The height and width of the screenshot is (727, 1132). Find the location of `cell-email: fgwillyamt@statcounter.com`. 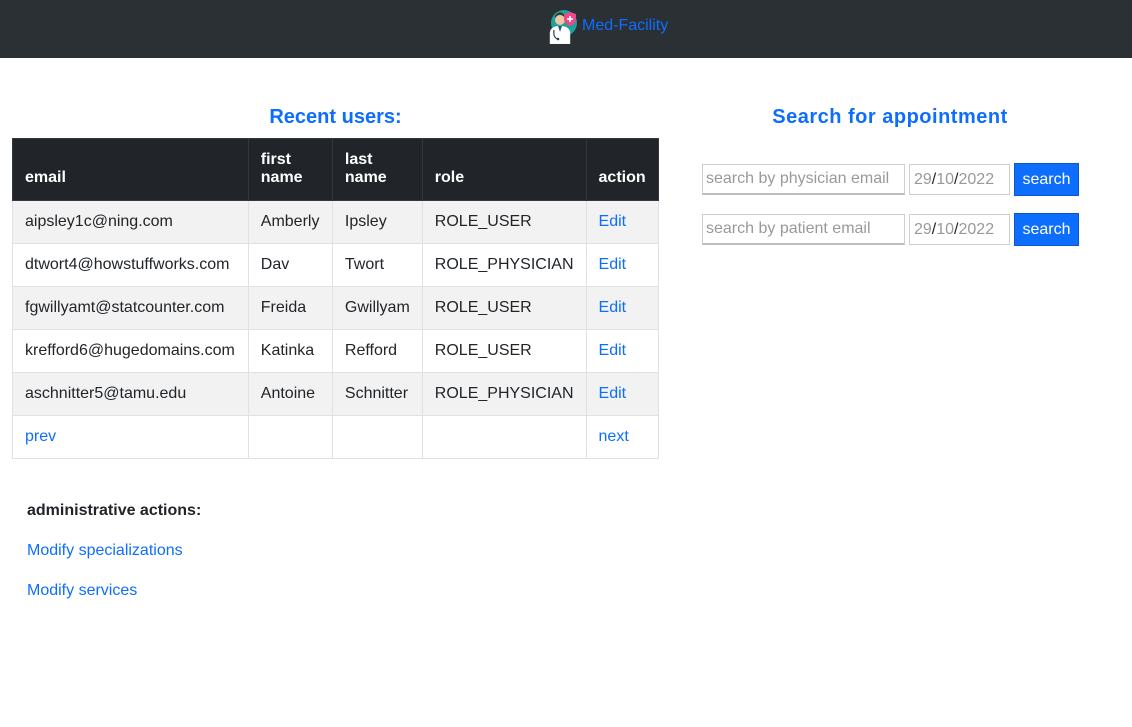

cell-email: fgwillyamt@statcounter.com is located at coordinates (130, 308).